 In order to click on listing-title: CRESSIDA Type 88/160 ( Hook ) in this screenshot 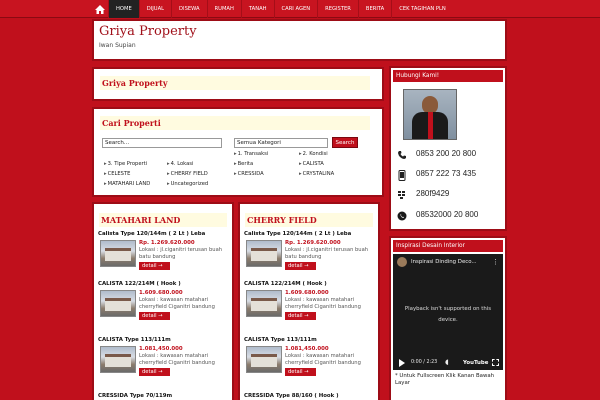, I will do `click(310, 396)`.